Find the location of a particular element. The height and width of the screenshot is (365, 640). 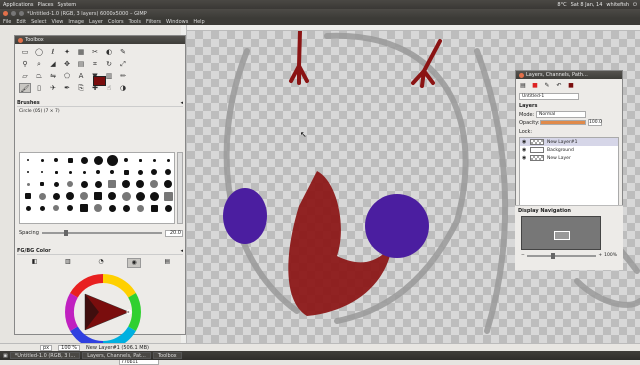

weather-indicator: 8°C is located at coordinates (561, 5).